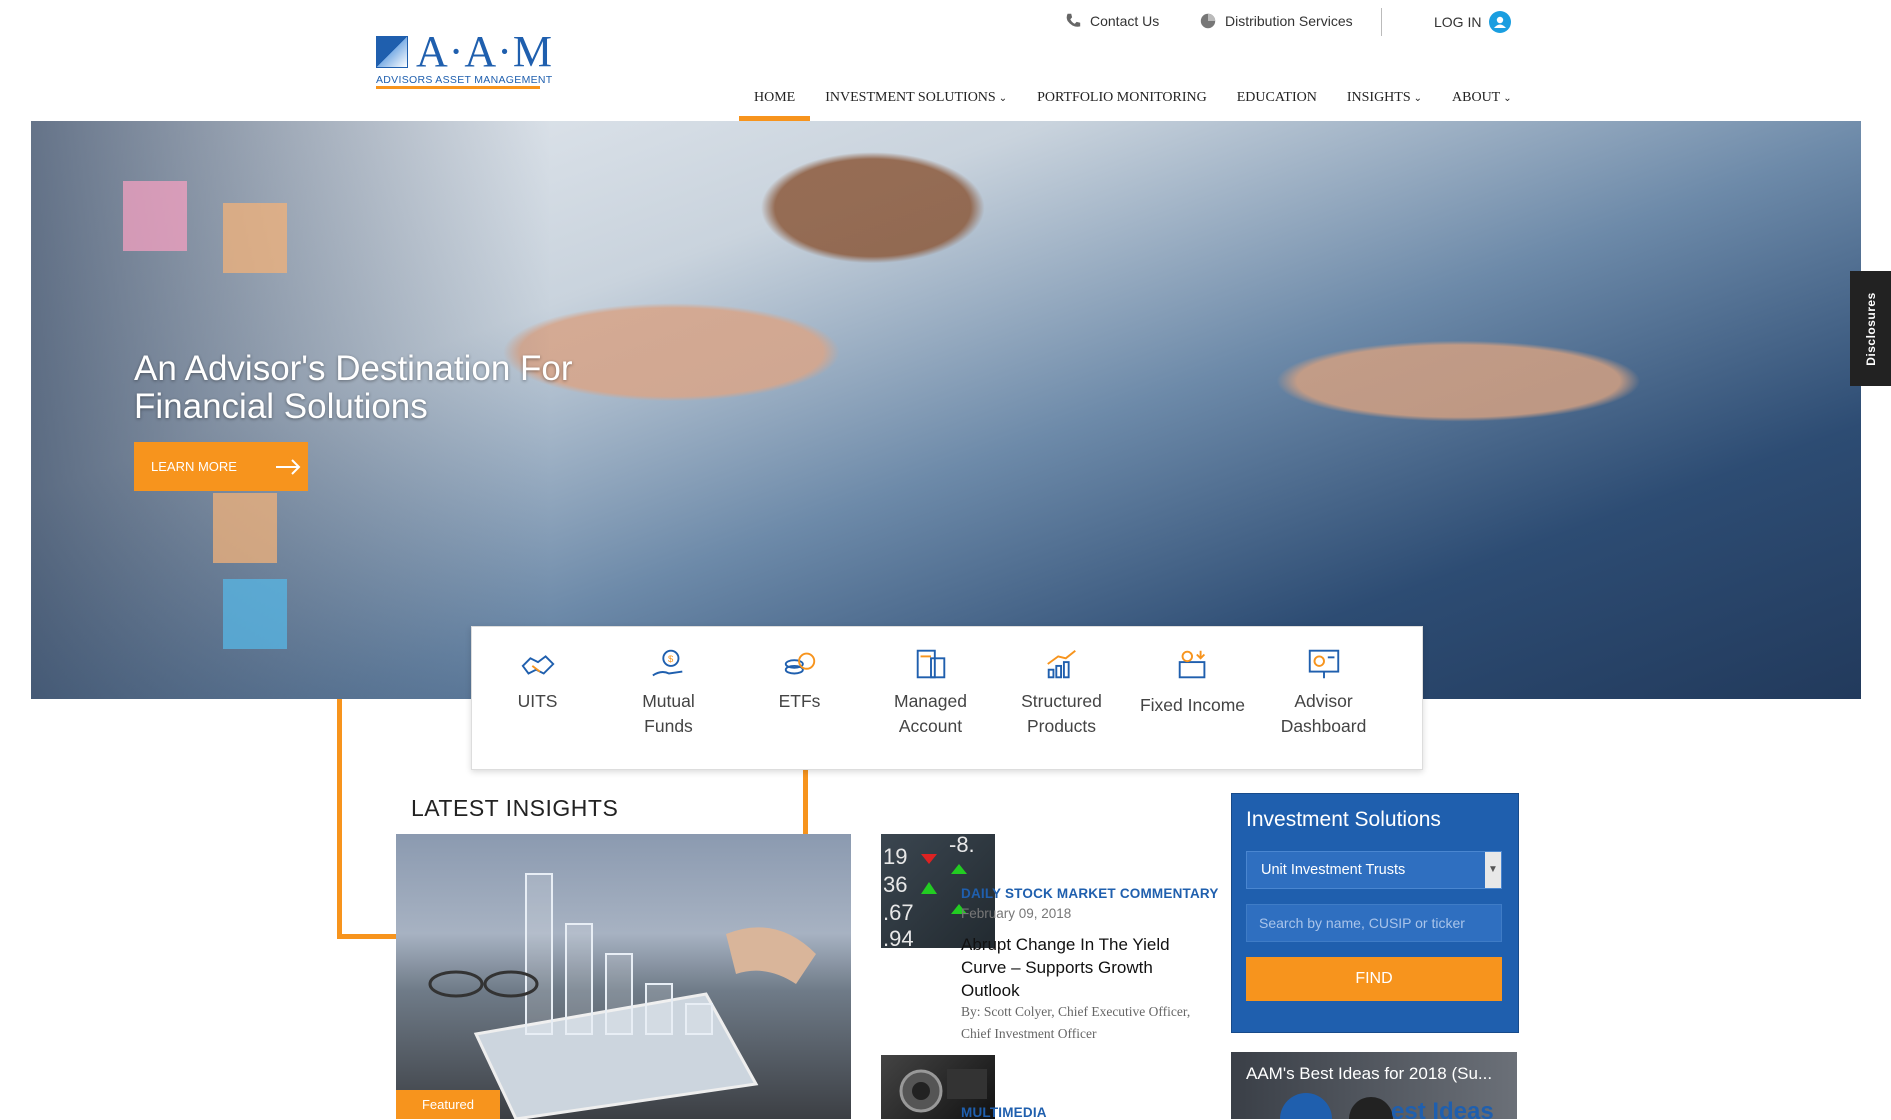 This screenshot has height=1120, width=1891. I want to click on disclosures-label: Disclosures, so click(1870, 328).